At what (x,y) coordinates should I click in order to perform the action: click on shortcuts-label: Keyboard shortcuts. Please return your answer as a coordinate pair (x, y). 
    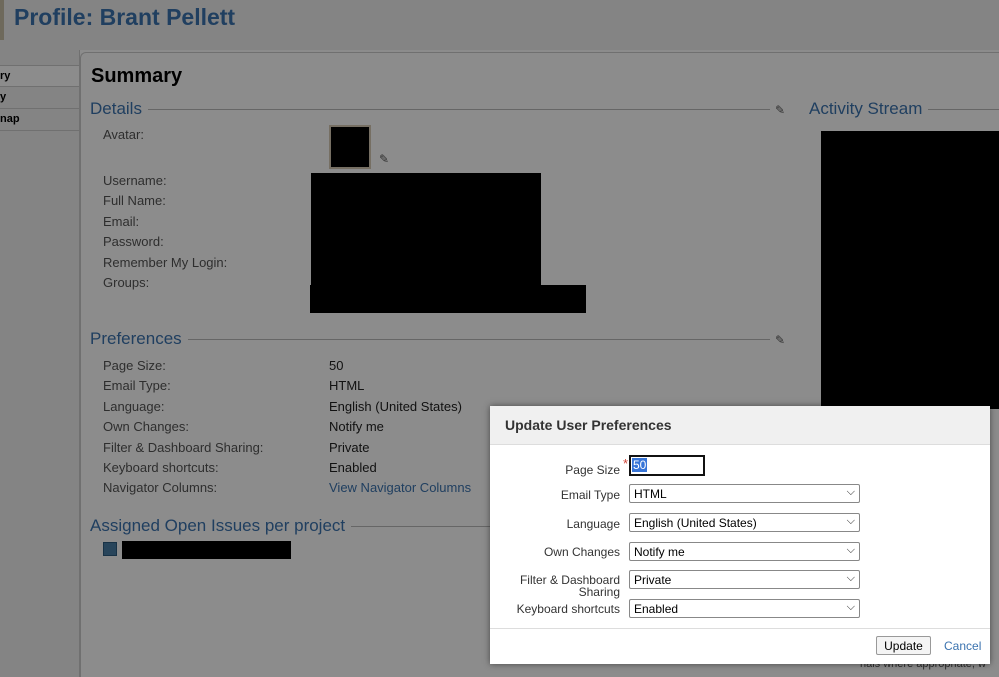
    Looking at the image, I should click on (568, 609).